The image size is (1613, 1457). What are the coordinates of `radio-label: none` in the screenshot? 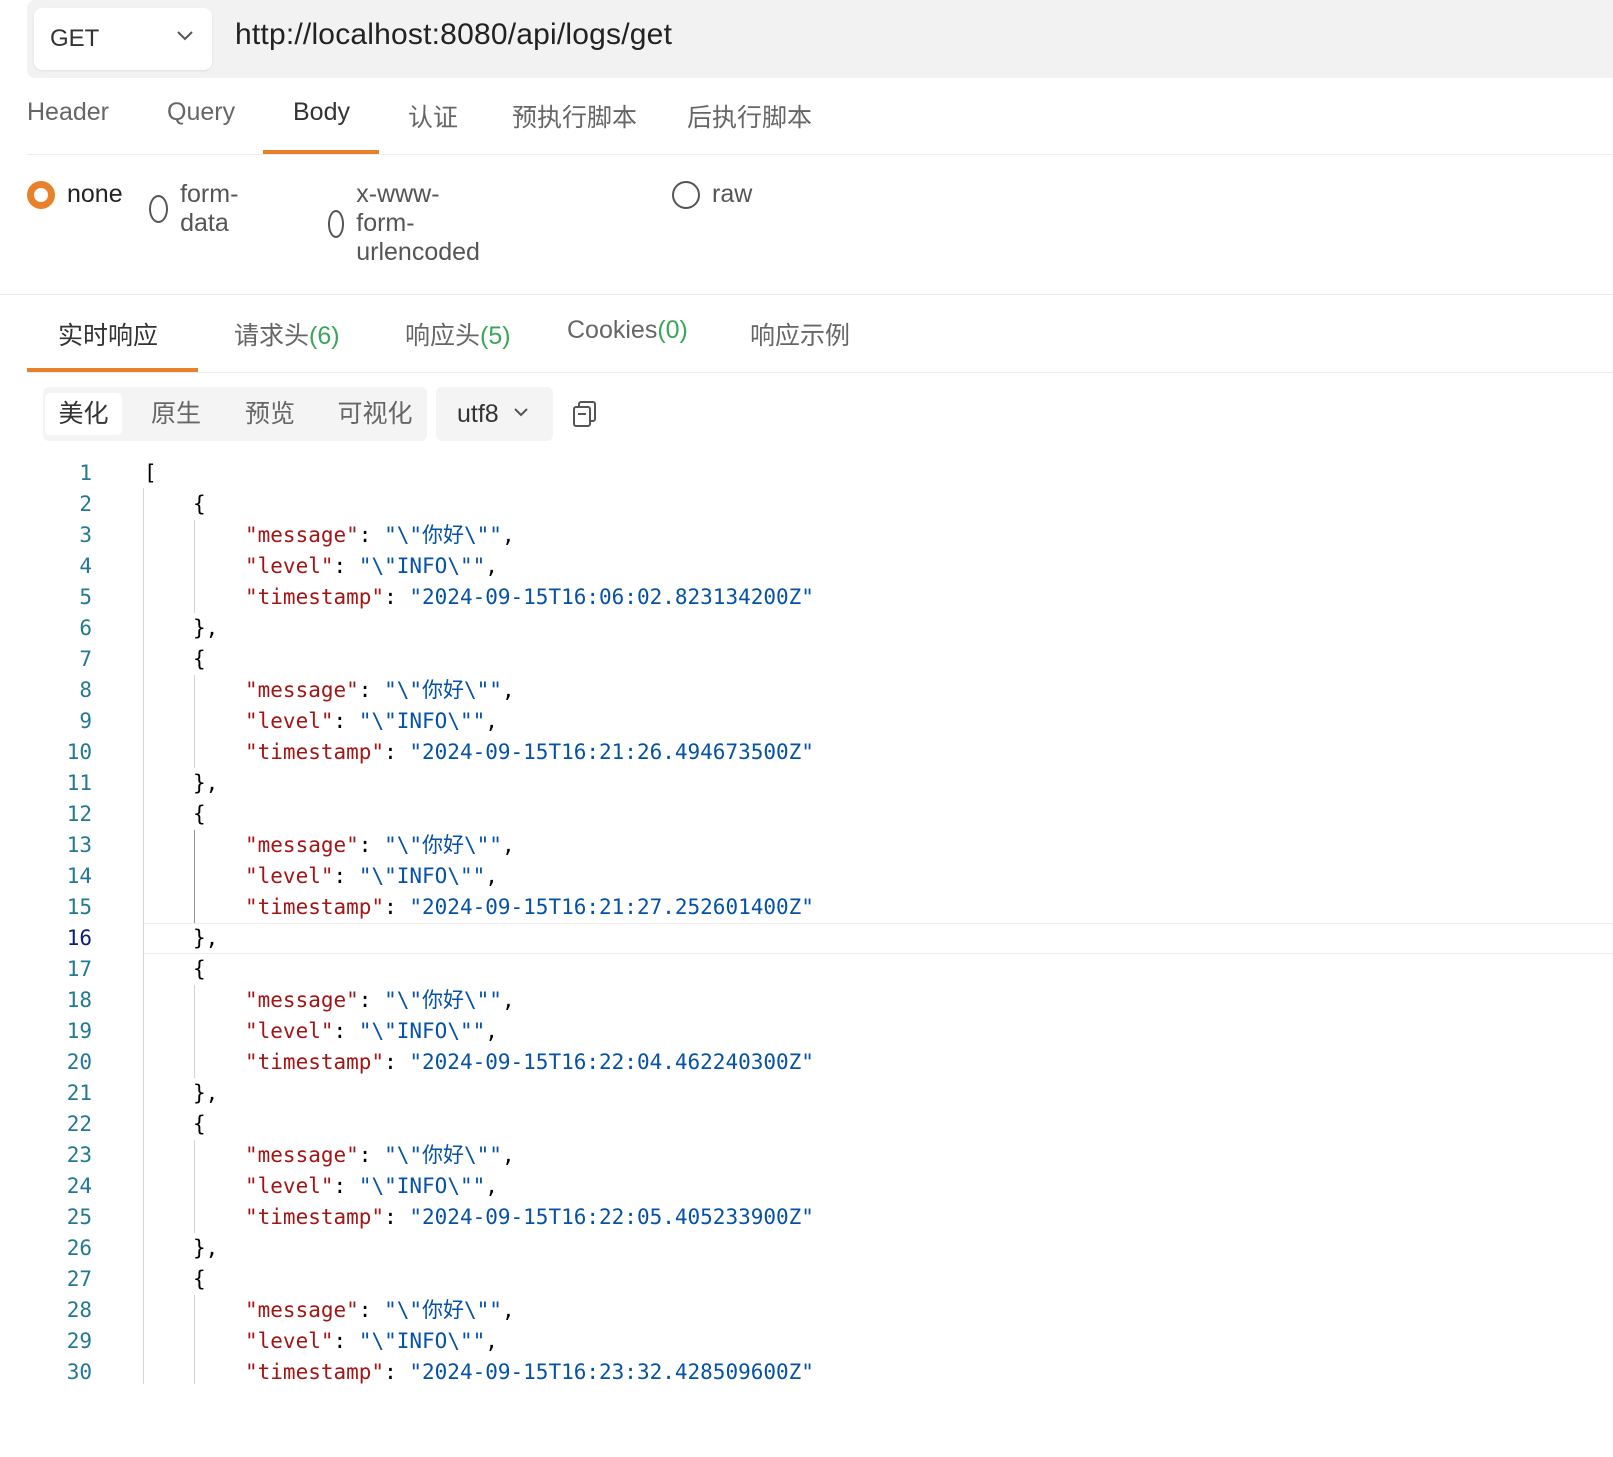 It's located at (95, 194).